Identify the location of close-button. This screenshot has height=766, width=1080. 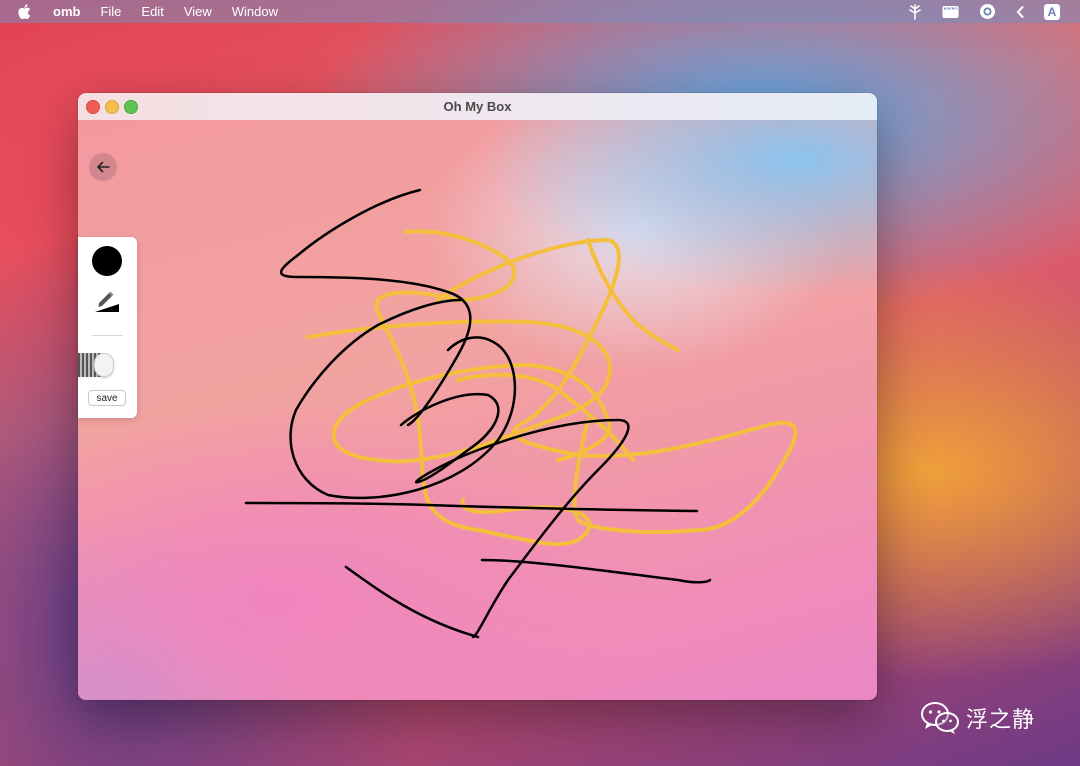
(93, 107).